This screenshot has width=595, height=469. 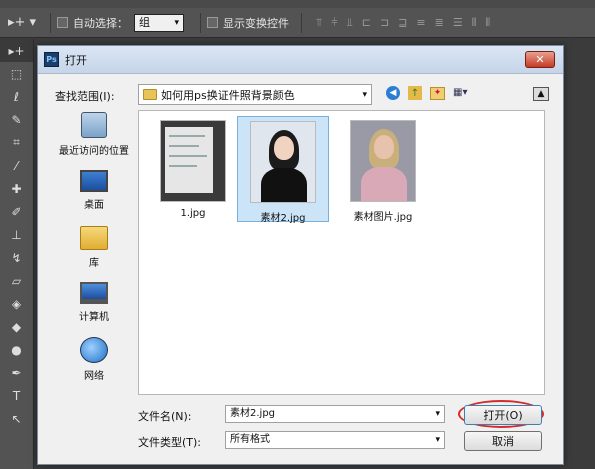 I want to click on filename-value: 素材2.jpg, so click(x=253, y=413).